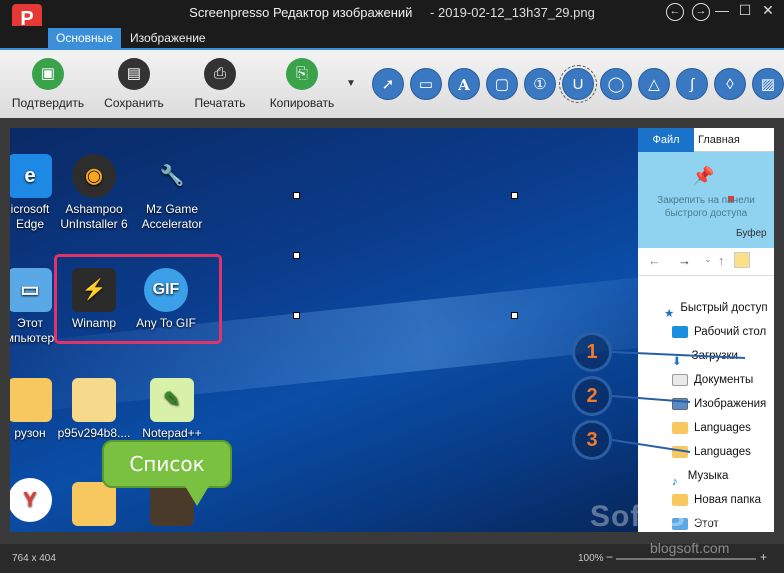  Describe the element at coordinates (686, 559) in the screenshot. I see `zoom-slider` at that location.